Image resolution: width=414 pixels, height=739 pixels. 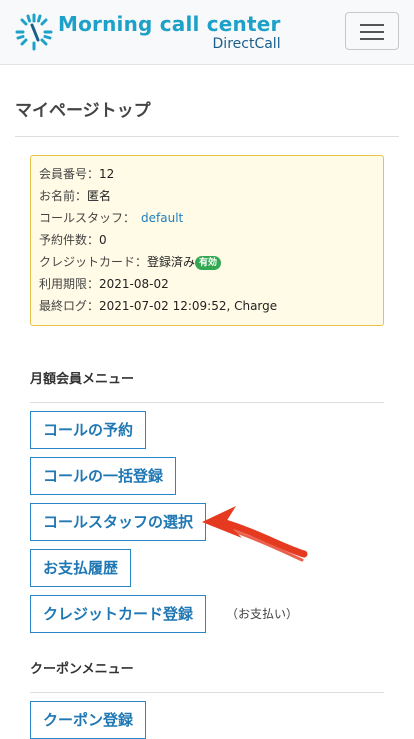 What do you see at coordinates (158, 306) in the screenshot?
I see `last-login-row: 最終ログ：2021-07-02 12:09:52, Charge` at bounding box center [158, 306].